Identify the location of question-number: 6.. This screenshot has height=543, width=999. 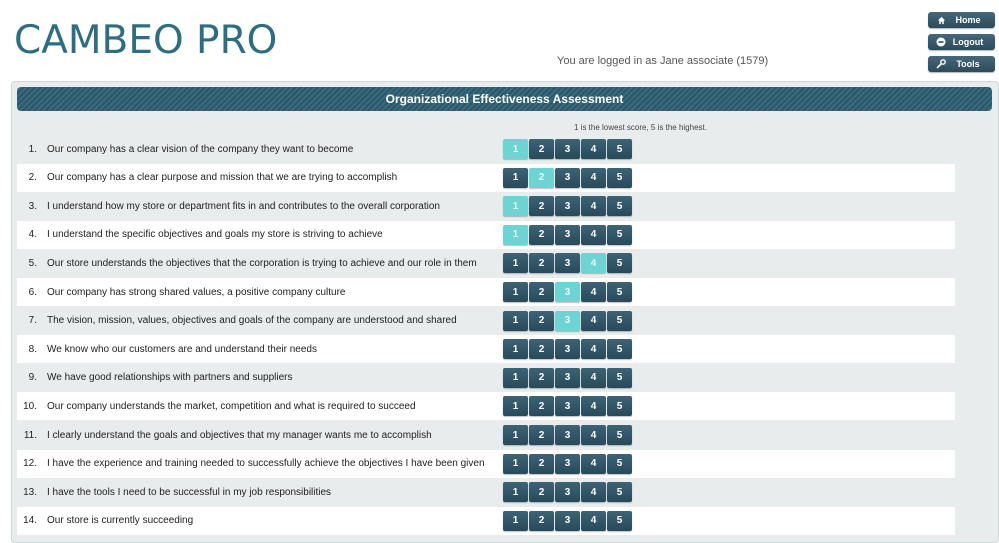
(32, 292).